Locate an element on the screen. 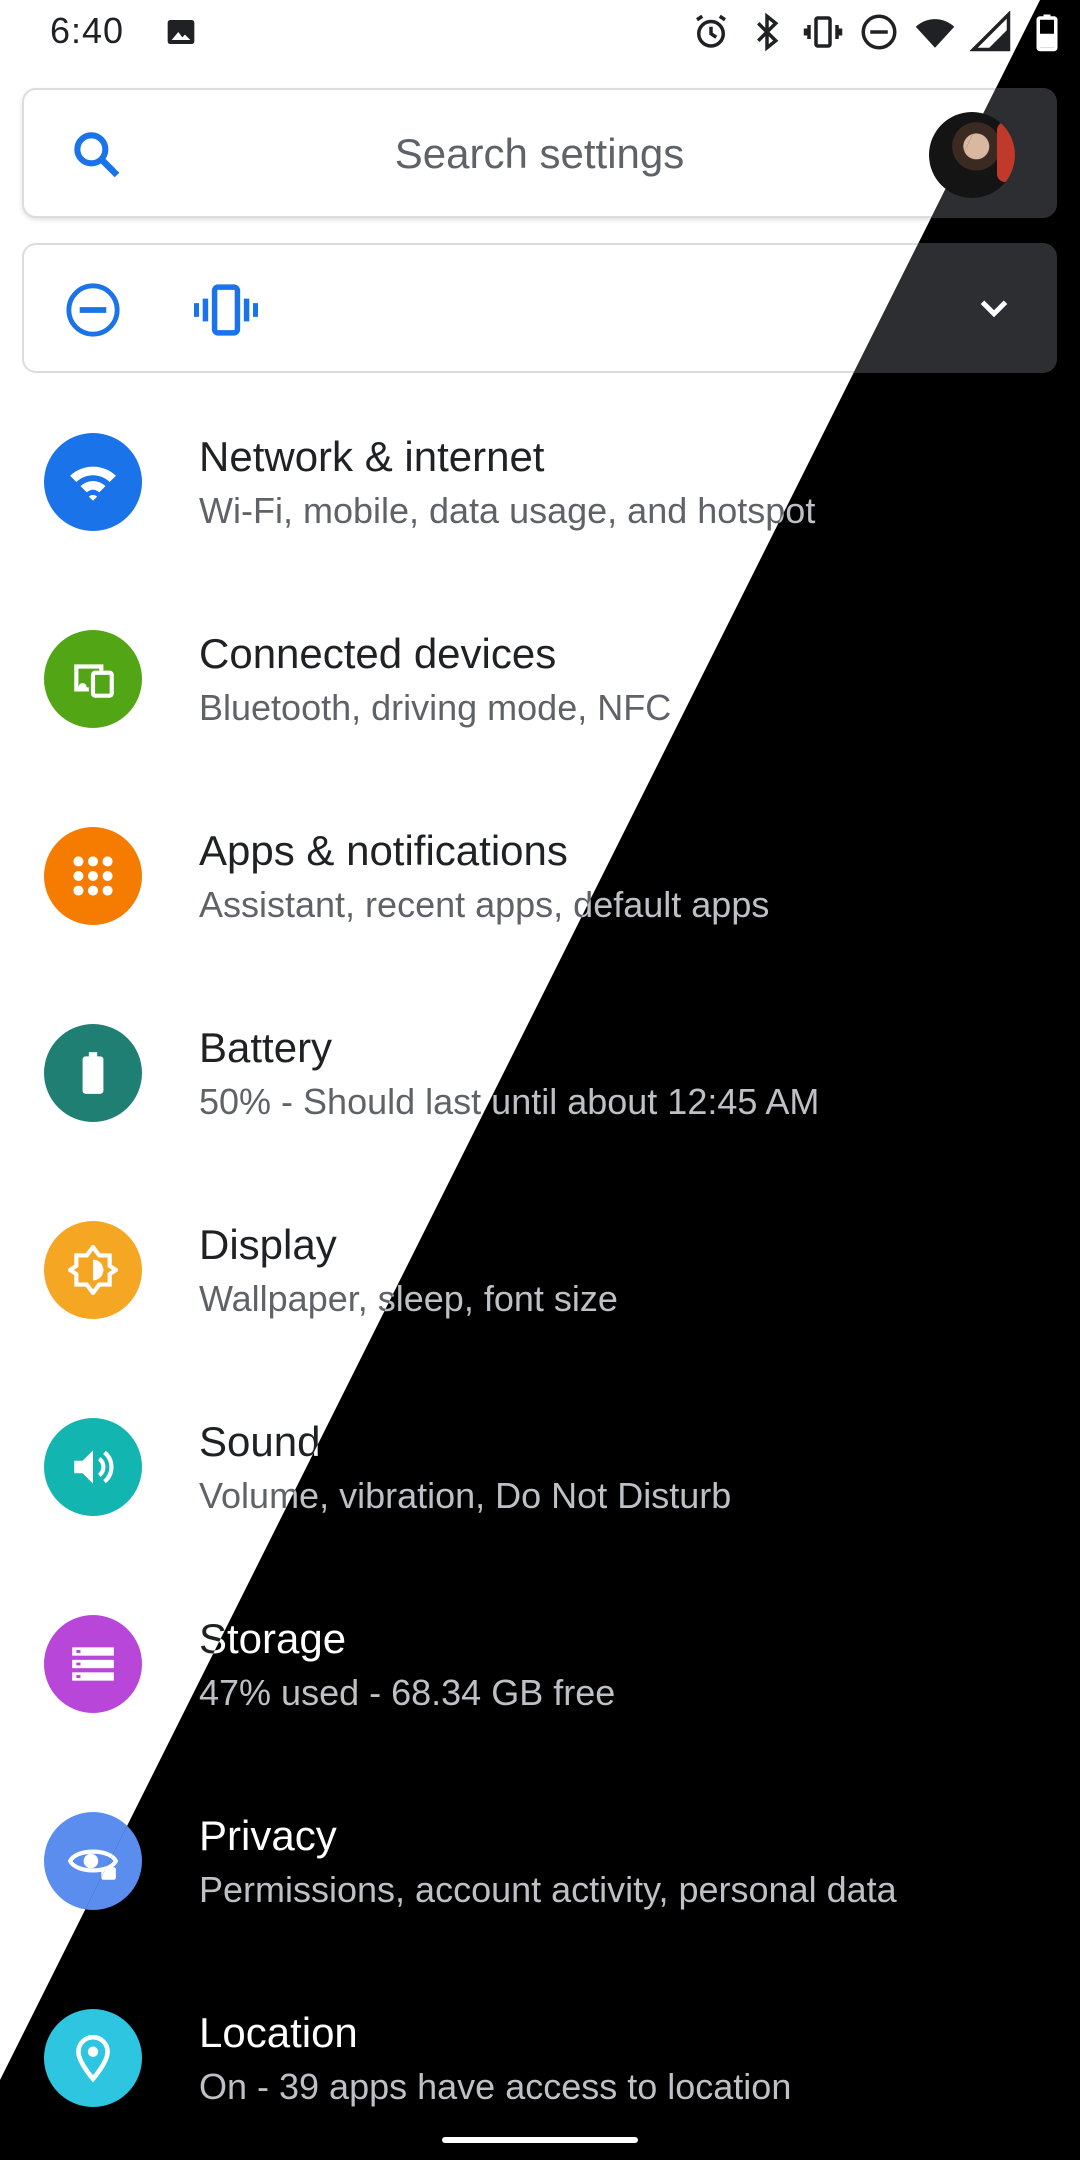 This screenshot has height=2160, width=1080. apps-grid-icon is located at coordinates (93, 876).